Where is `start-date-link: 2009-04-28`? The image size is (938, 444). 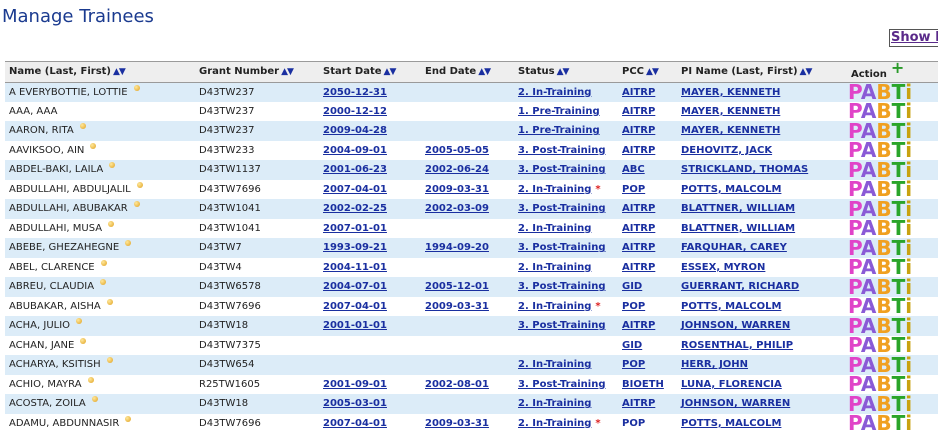 start-date-link: 2009-04-28 is located at coordinates (355, 130).